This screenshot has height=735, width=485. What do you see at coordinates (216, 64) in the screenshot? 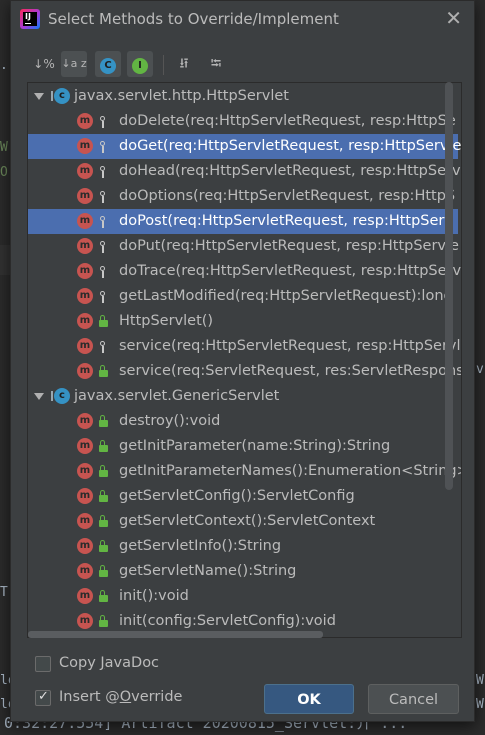
I see `collapse-all-button: ⭾` at bounding box center [216, 64].